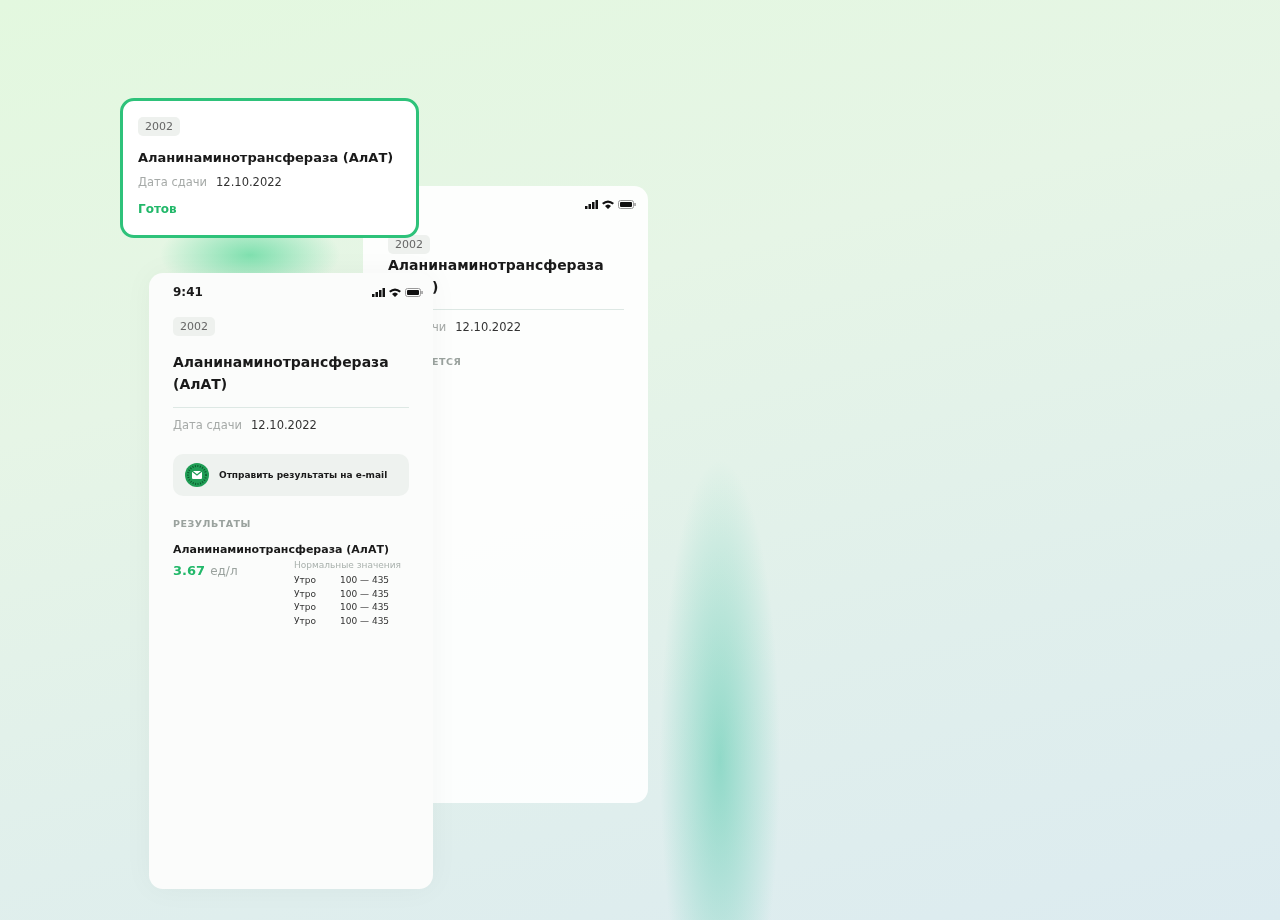 The image size is (1280, 920). Describe the element at coordinates (269, 168) in the screenshot. I see `test-card: 2002 Аланинаминотрансфераза (АлАТ) Дата сдачи 12.10.2022 Готов` at that location.